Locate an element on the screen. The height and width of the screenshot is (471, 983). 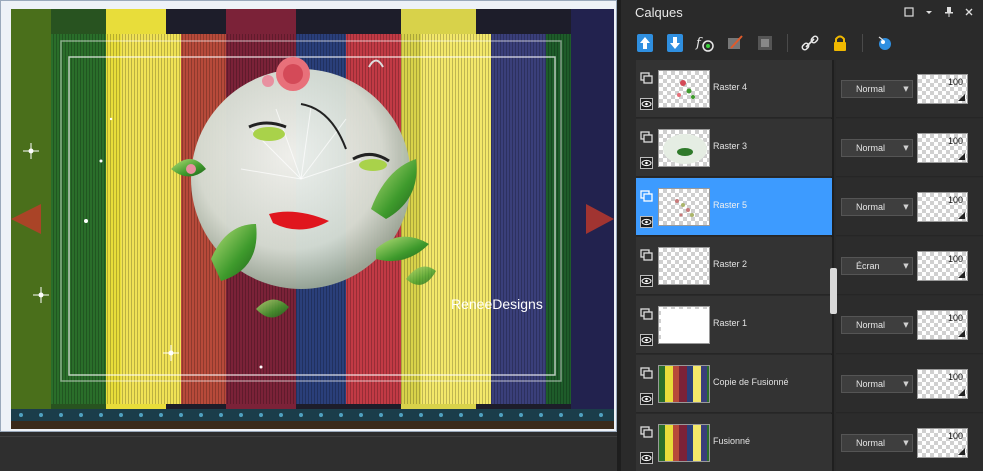
layer-name: Raster 1 is located at coordinates (730, 323).